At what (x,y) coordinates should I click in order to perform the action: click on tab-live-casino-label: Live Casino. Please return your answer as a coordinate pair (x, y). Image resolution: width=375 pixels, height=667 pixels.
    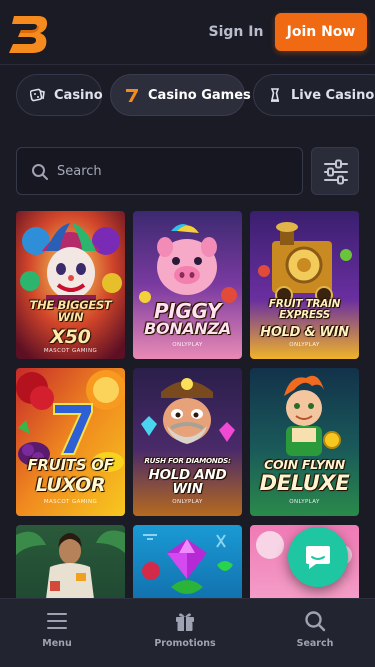
    Looking at the image, I should click on (333, 95).